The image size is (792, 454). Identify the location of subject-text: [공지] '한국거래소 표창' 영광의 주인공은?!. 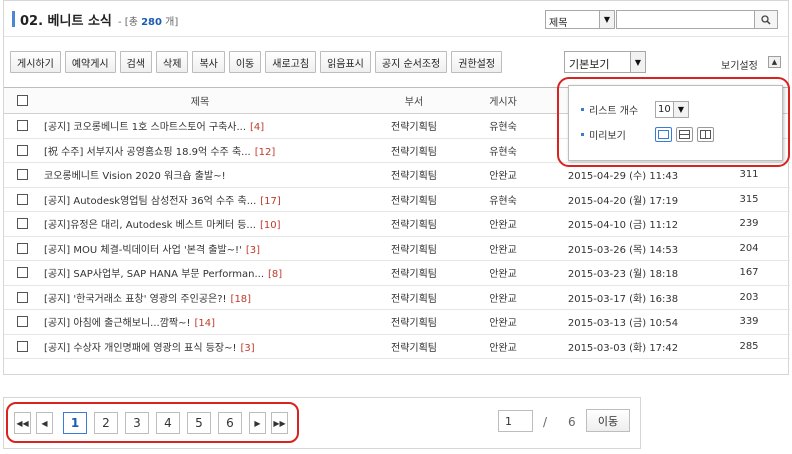
(135, 299).